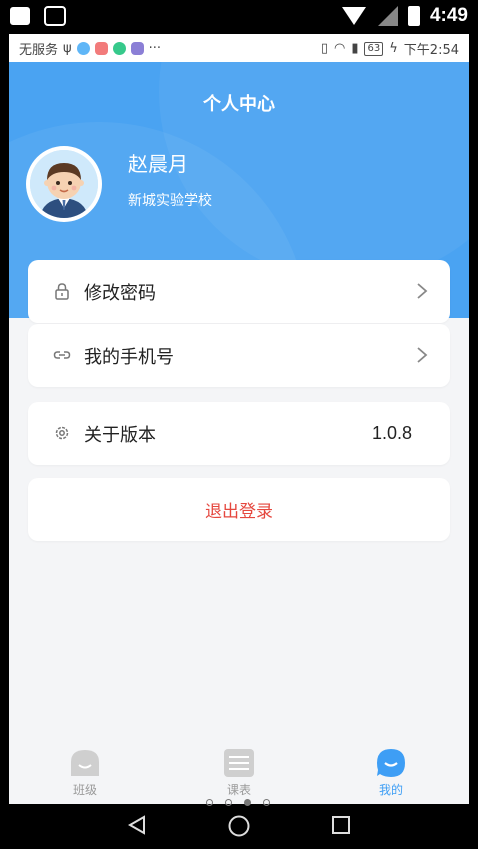  What do you see at coordinates (239, 48) in the screenshot?
I see `app-status-bar: 无服务 ψ ··· ▯ ◠ ▮ 63 ϟ 下午2:54` at bounding box center [239, 48].